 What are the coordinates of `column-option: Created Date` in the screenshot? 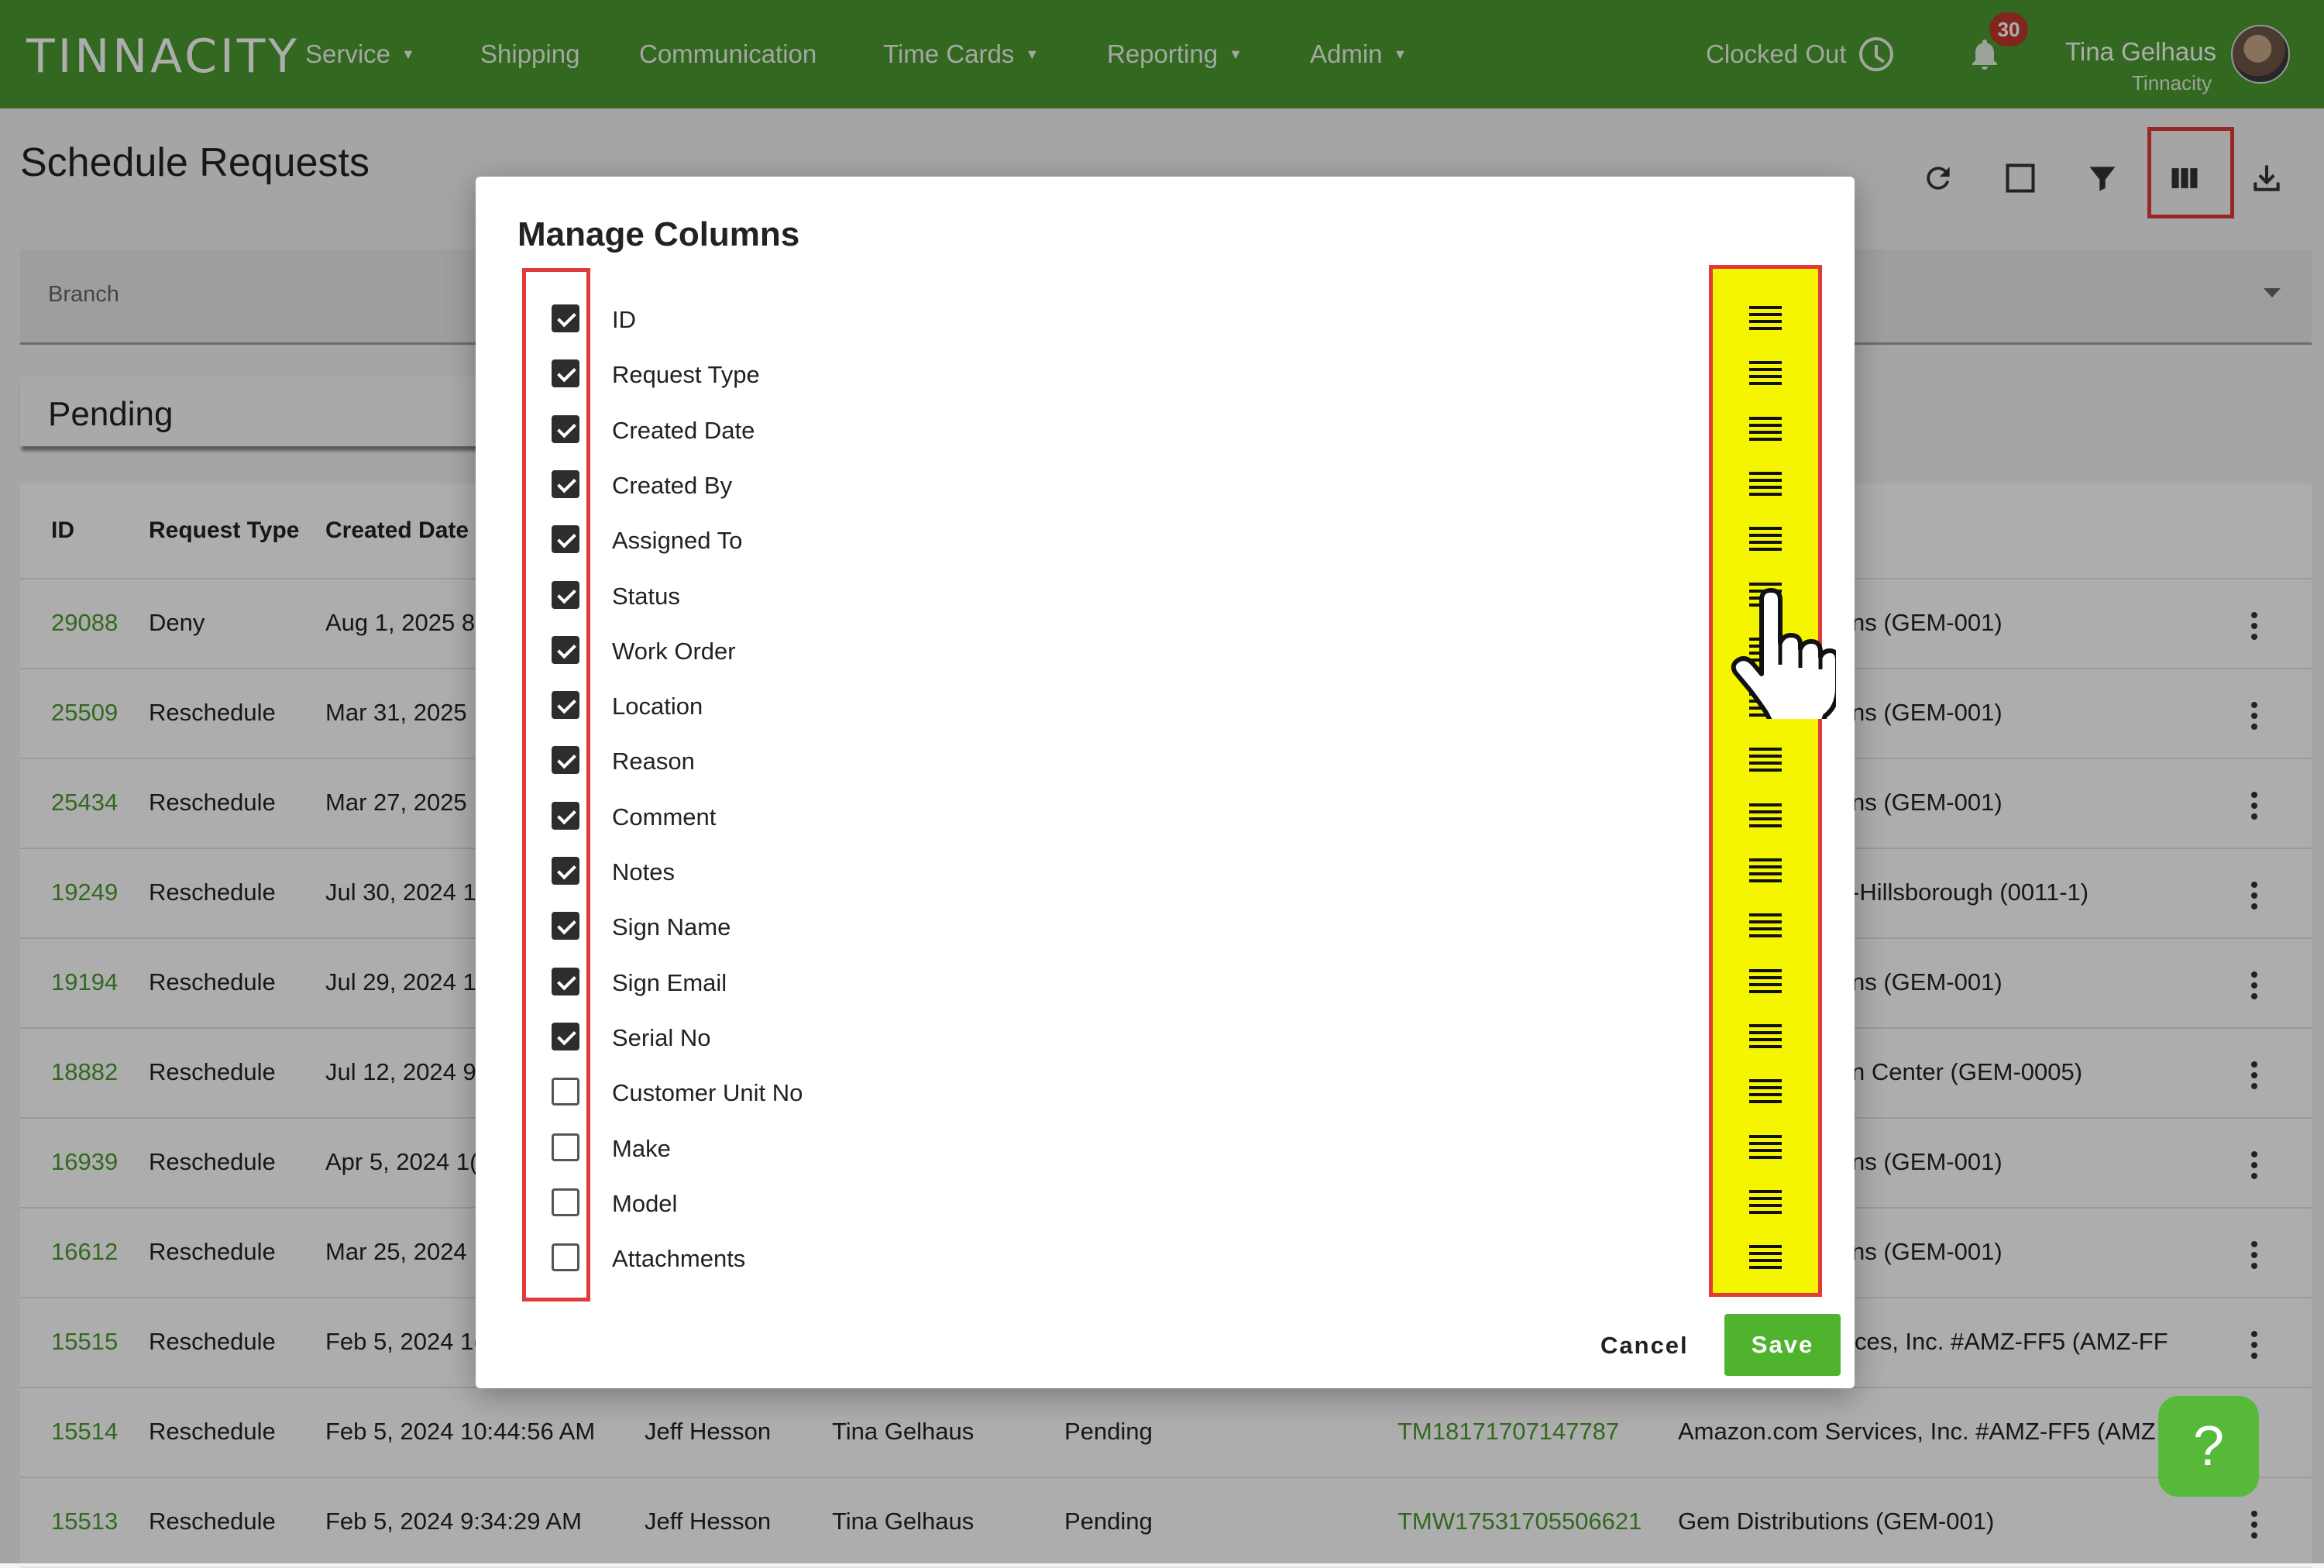 It's located at (1165, 429).